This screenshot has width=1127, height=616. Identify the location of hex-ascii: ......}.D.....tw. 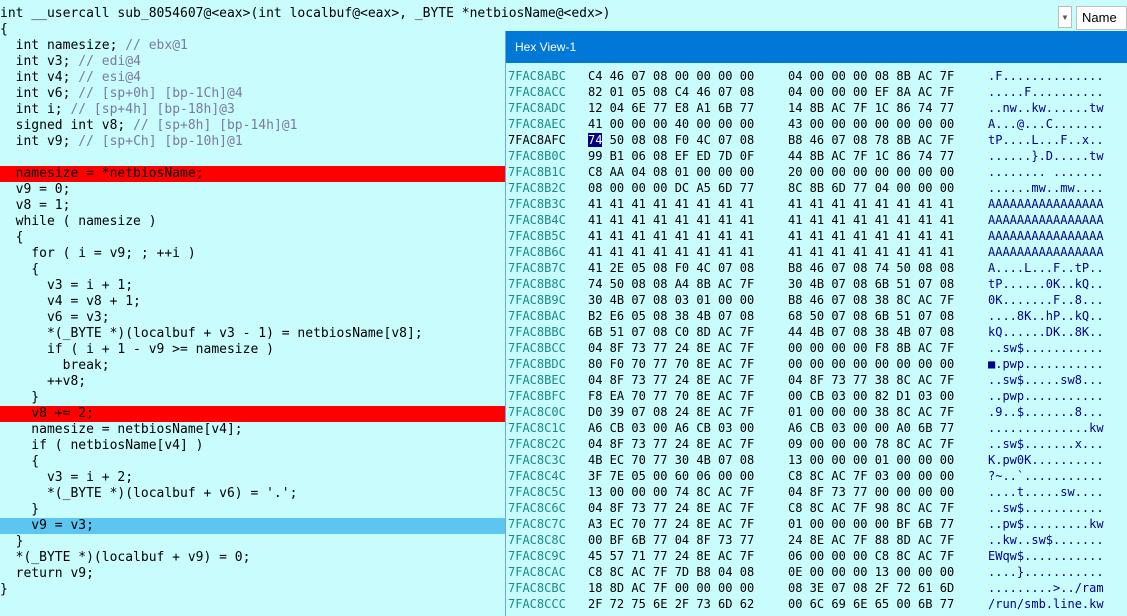
(1046, 156).